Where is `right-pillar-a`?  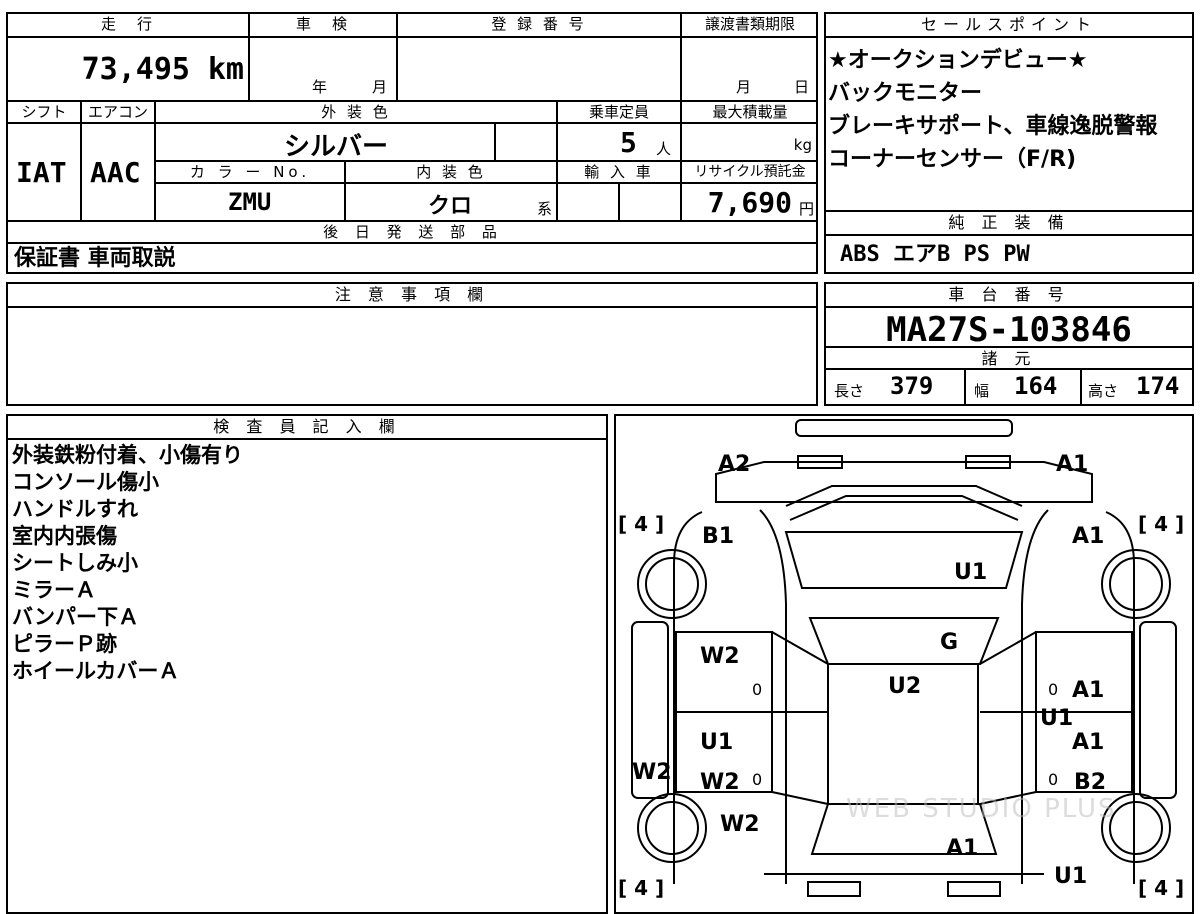
right-pillar-a is located at coordinates (1008, 648).